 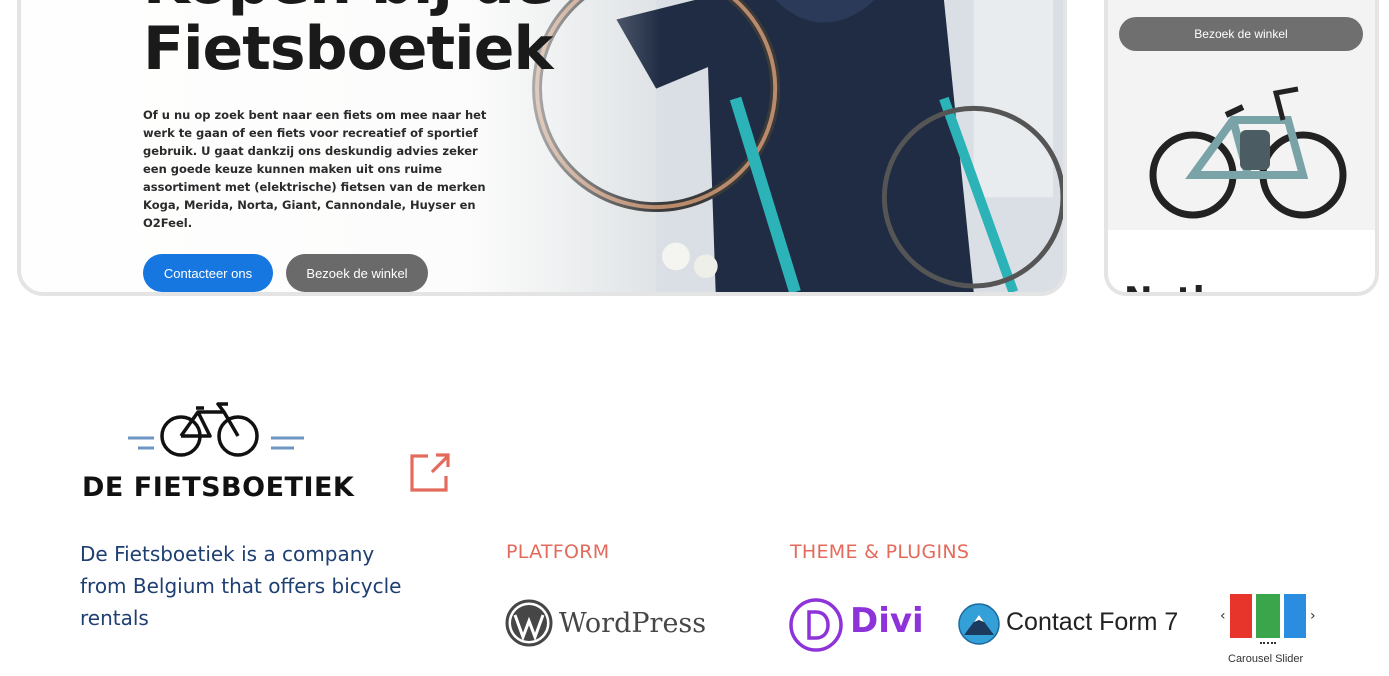 I want to click on slide-blue, so click(x=1295, y=616).